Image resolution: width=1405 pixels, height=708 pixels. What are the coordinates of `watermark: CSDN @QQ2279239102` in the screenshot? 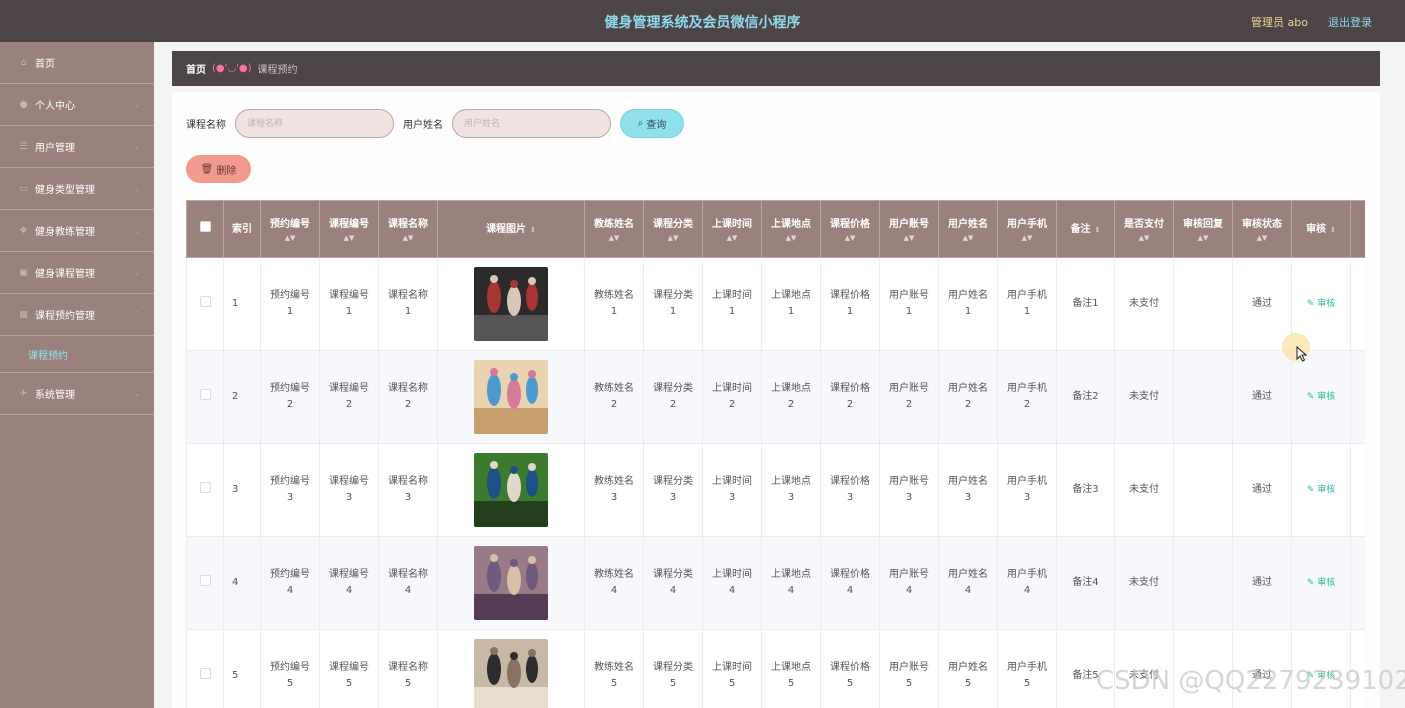 It's located at (1250, 681).